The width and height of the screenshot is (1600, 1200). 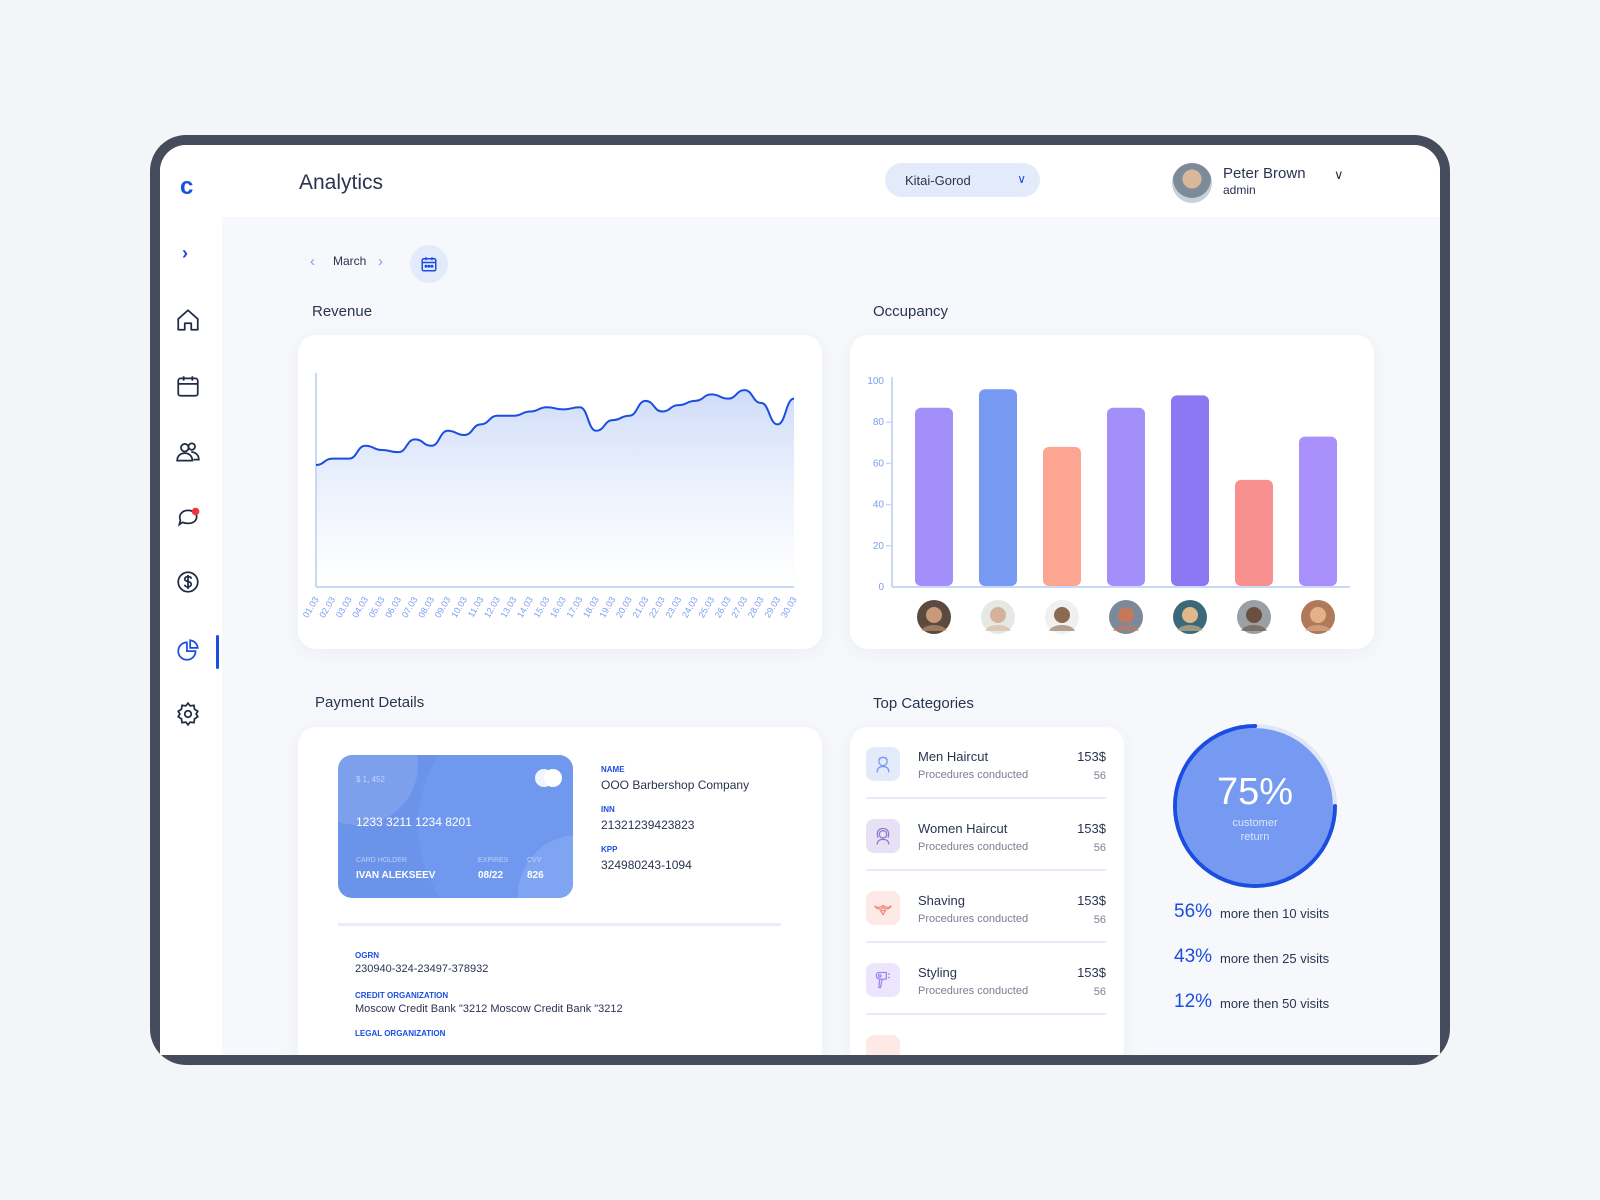 I want to click on sidebar-item-settings, so click(x=188, y=714).